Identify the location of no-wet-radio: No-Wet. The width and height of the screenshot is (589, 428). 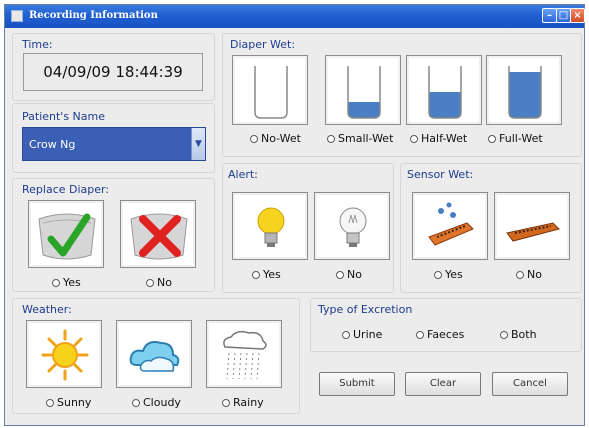
(275, 138).